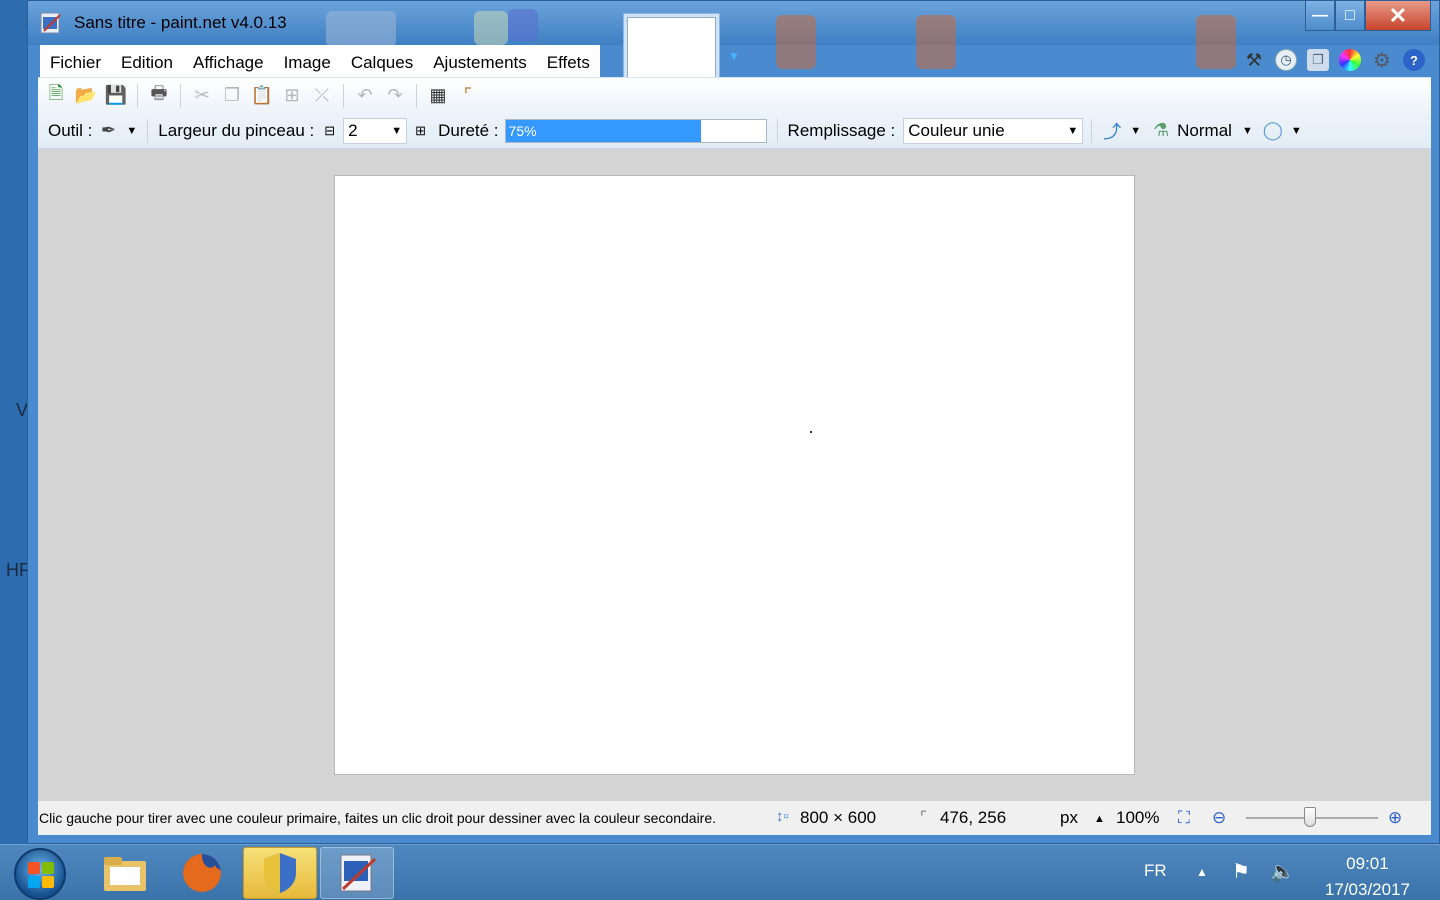  What do you see at coordinates (1310, 817) in the screenshot?
I see `zoom-slider-thumb` at bounding box center [1310, 817].